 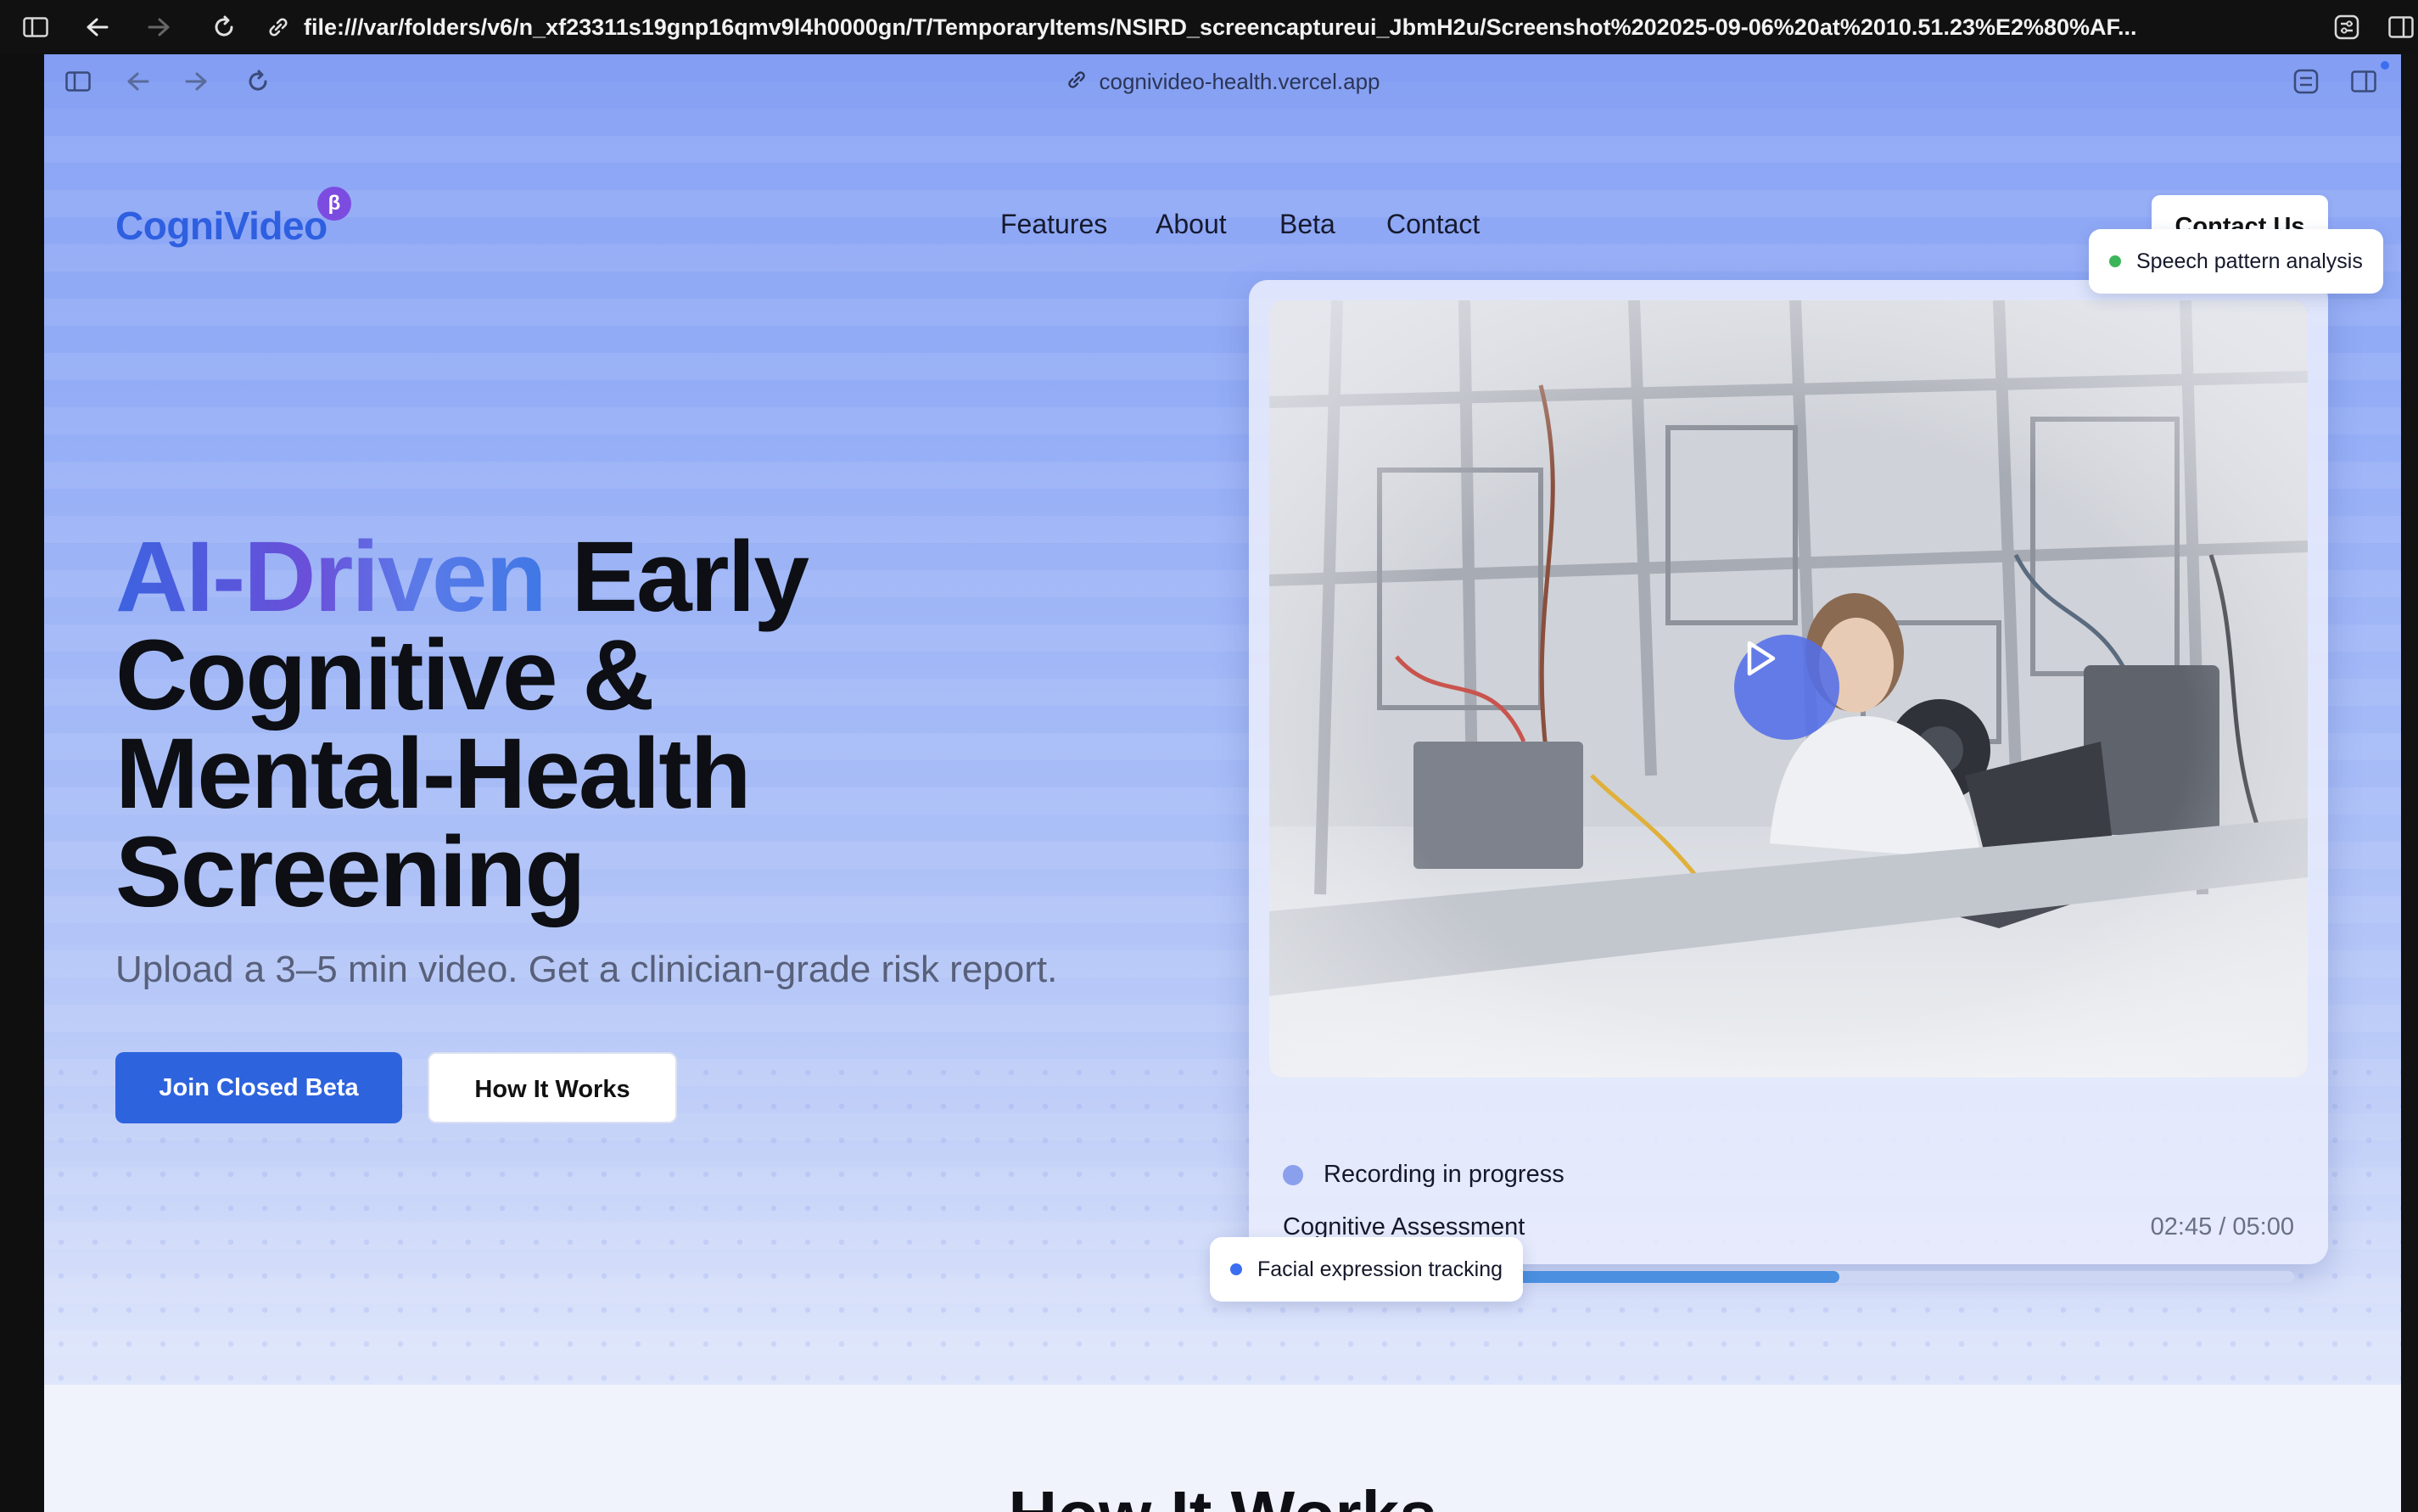 What do you see at coordinates (2115, 261) in the screenshot?
I see `status-dot-green` at bounding box center [2115, 261].